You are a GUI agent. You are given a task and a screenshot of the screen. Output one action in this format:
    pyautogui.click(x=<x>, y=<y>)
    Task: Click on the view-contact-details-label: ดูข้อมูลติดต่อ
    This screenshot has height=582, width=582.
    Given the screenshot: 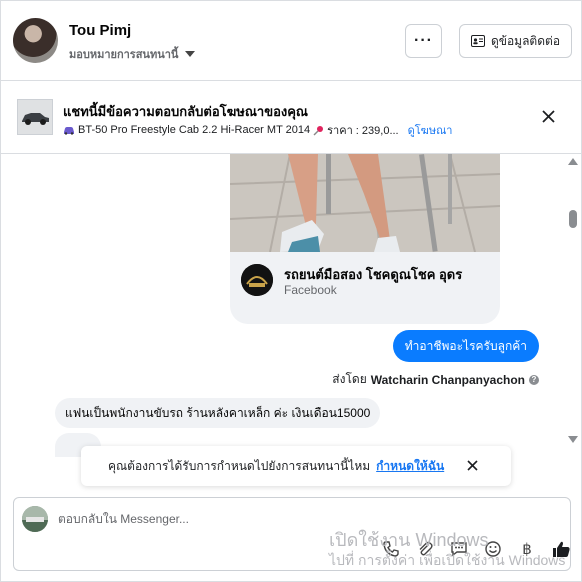 What is the action you would take?
    pyautogui.click(x=525, y=40)
    